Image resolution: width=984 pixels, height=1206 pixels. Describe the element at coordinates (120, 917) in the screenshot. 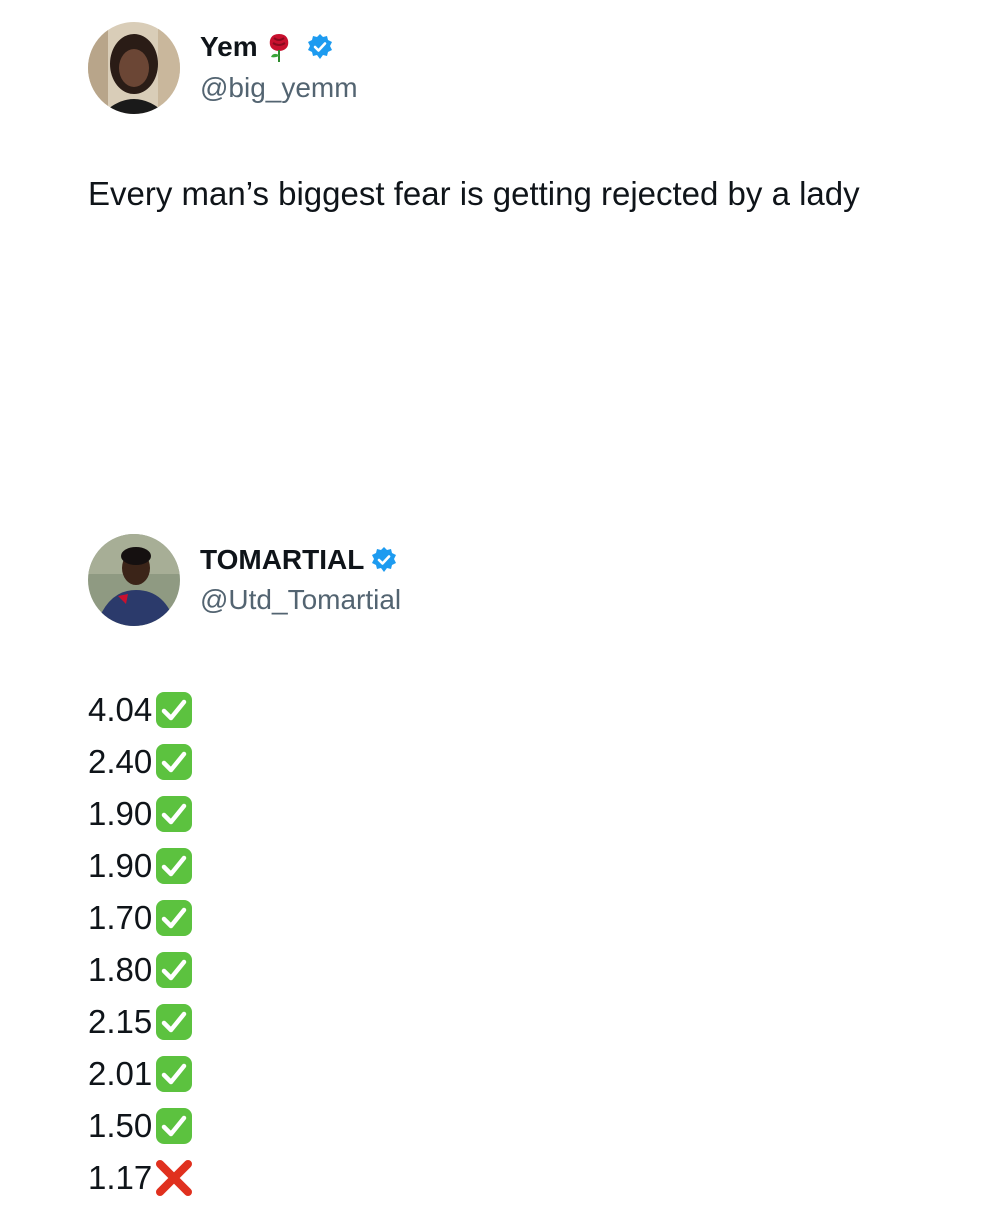

I see `odds-value: 1.70` at that location.